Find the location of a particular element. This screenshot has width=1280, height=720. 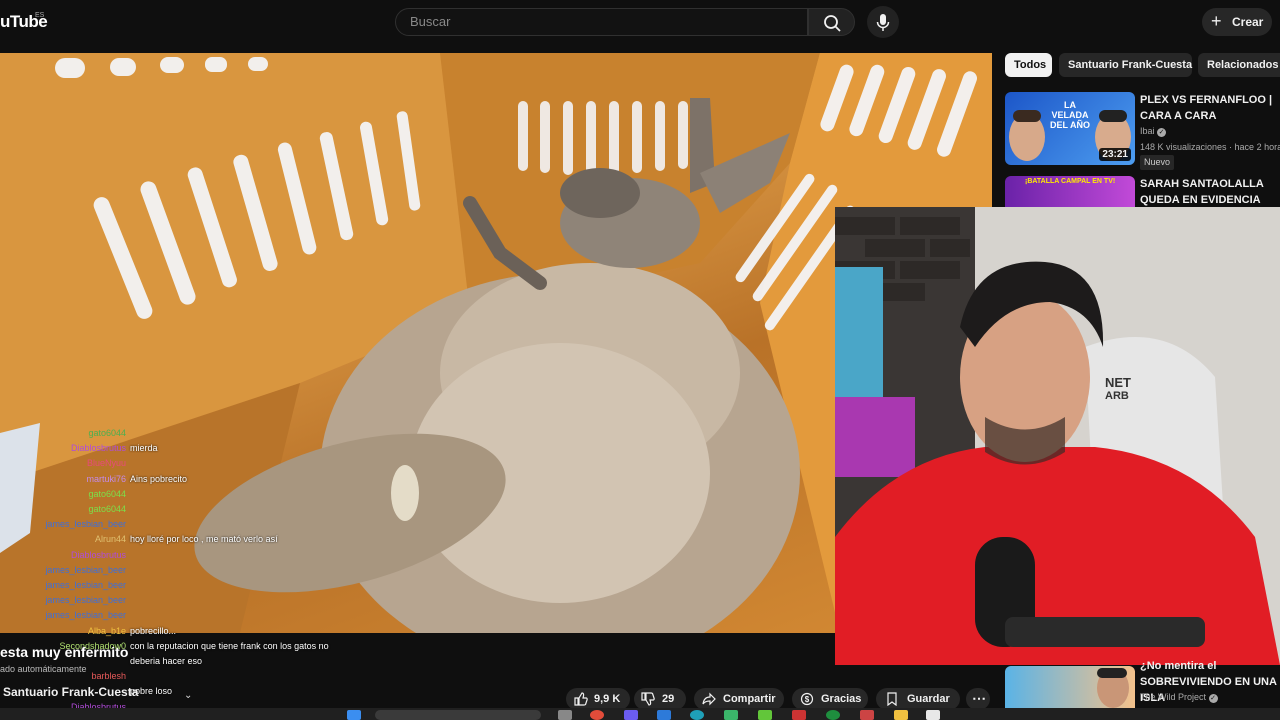

chip-label: Santuario Frank-Cuesta is located at coordinates (1130, 65).